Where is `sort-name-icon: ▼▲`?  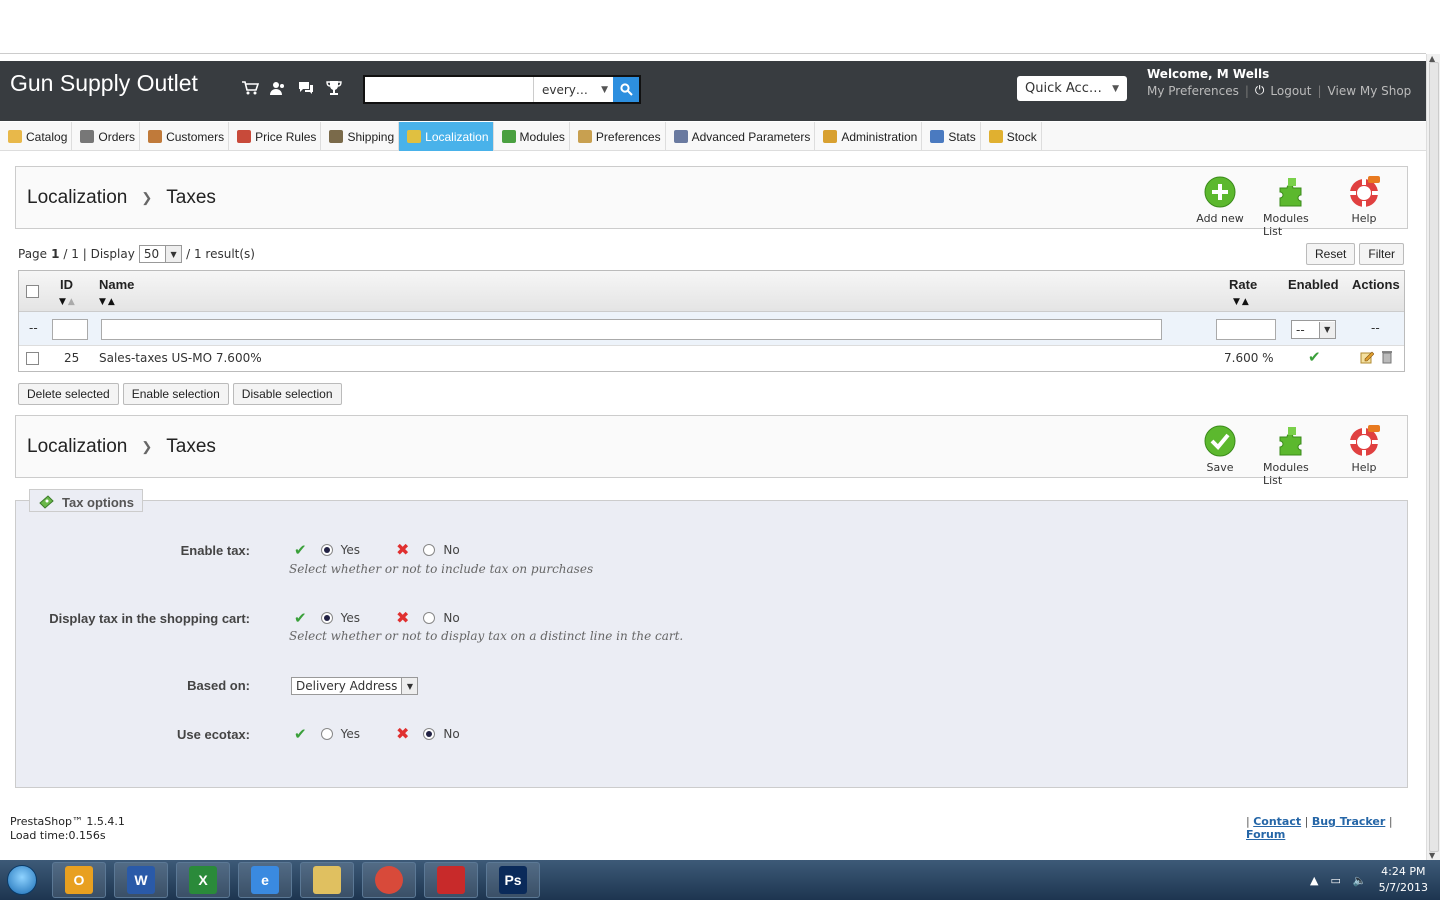
sort-name-icon: ▼▲ is located at coordinates (108, 302).